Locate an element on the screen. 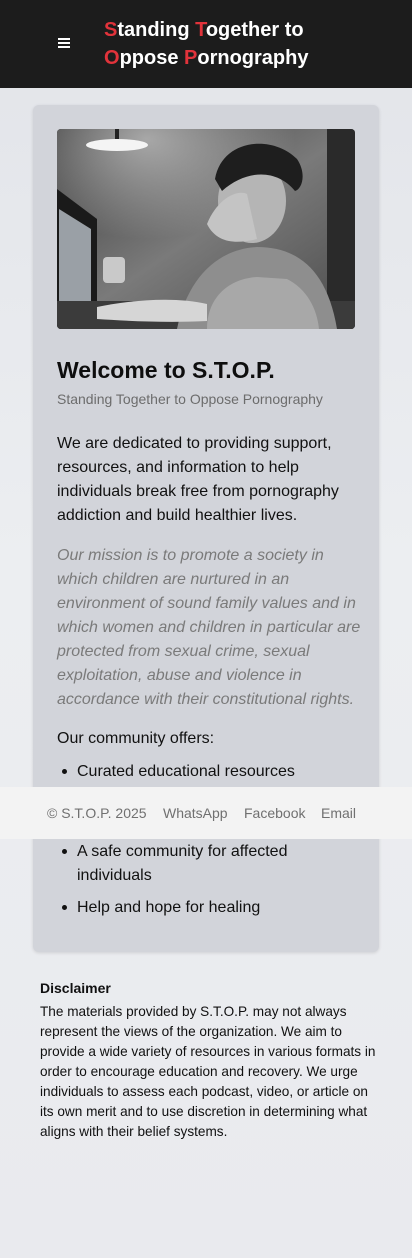 The height and width of the screenshot is (1258, 412). hero-image is located at coordinates (206, 229).